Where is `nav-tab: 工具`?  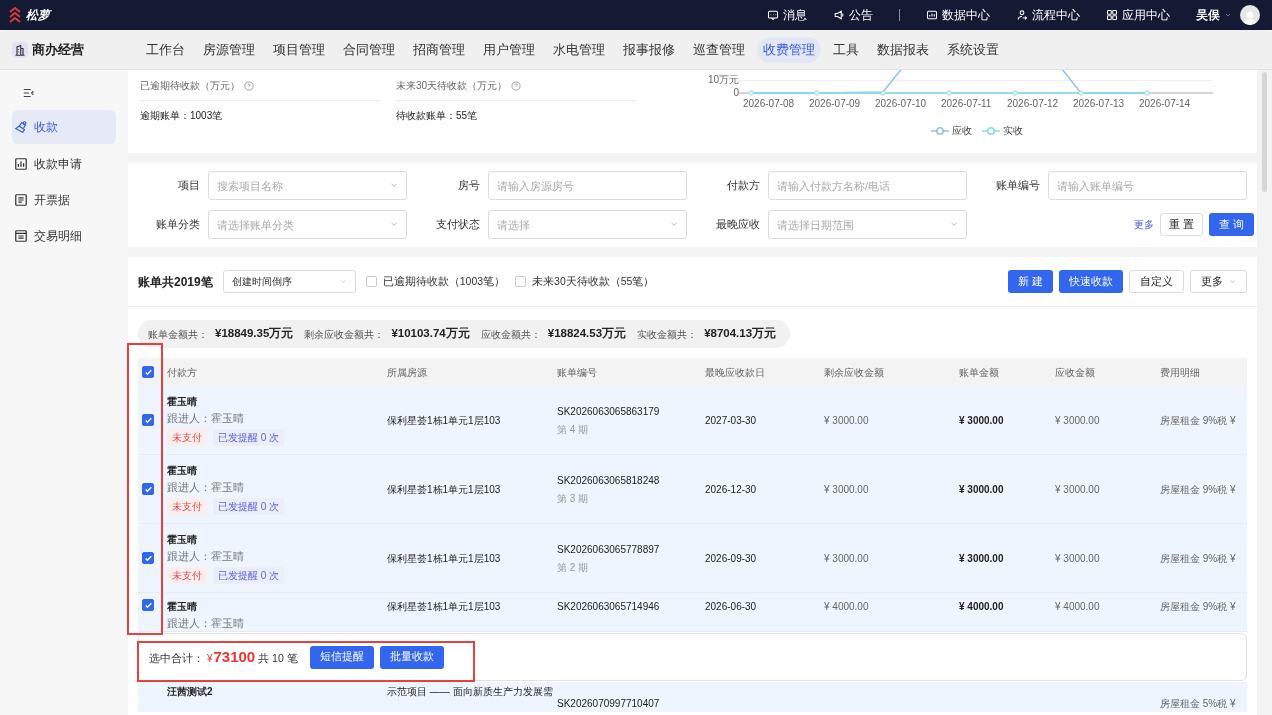 nav-tab: 工具 is located at coordinates (846, 49).